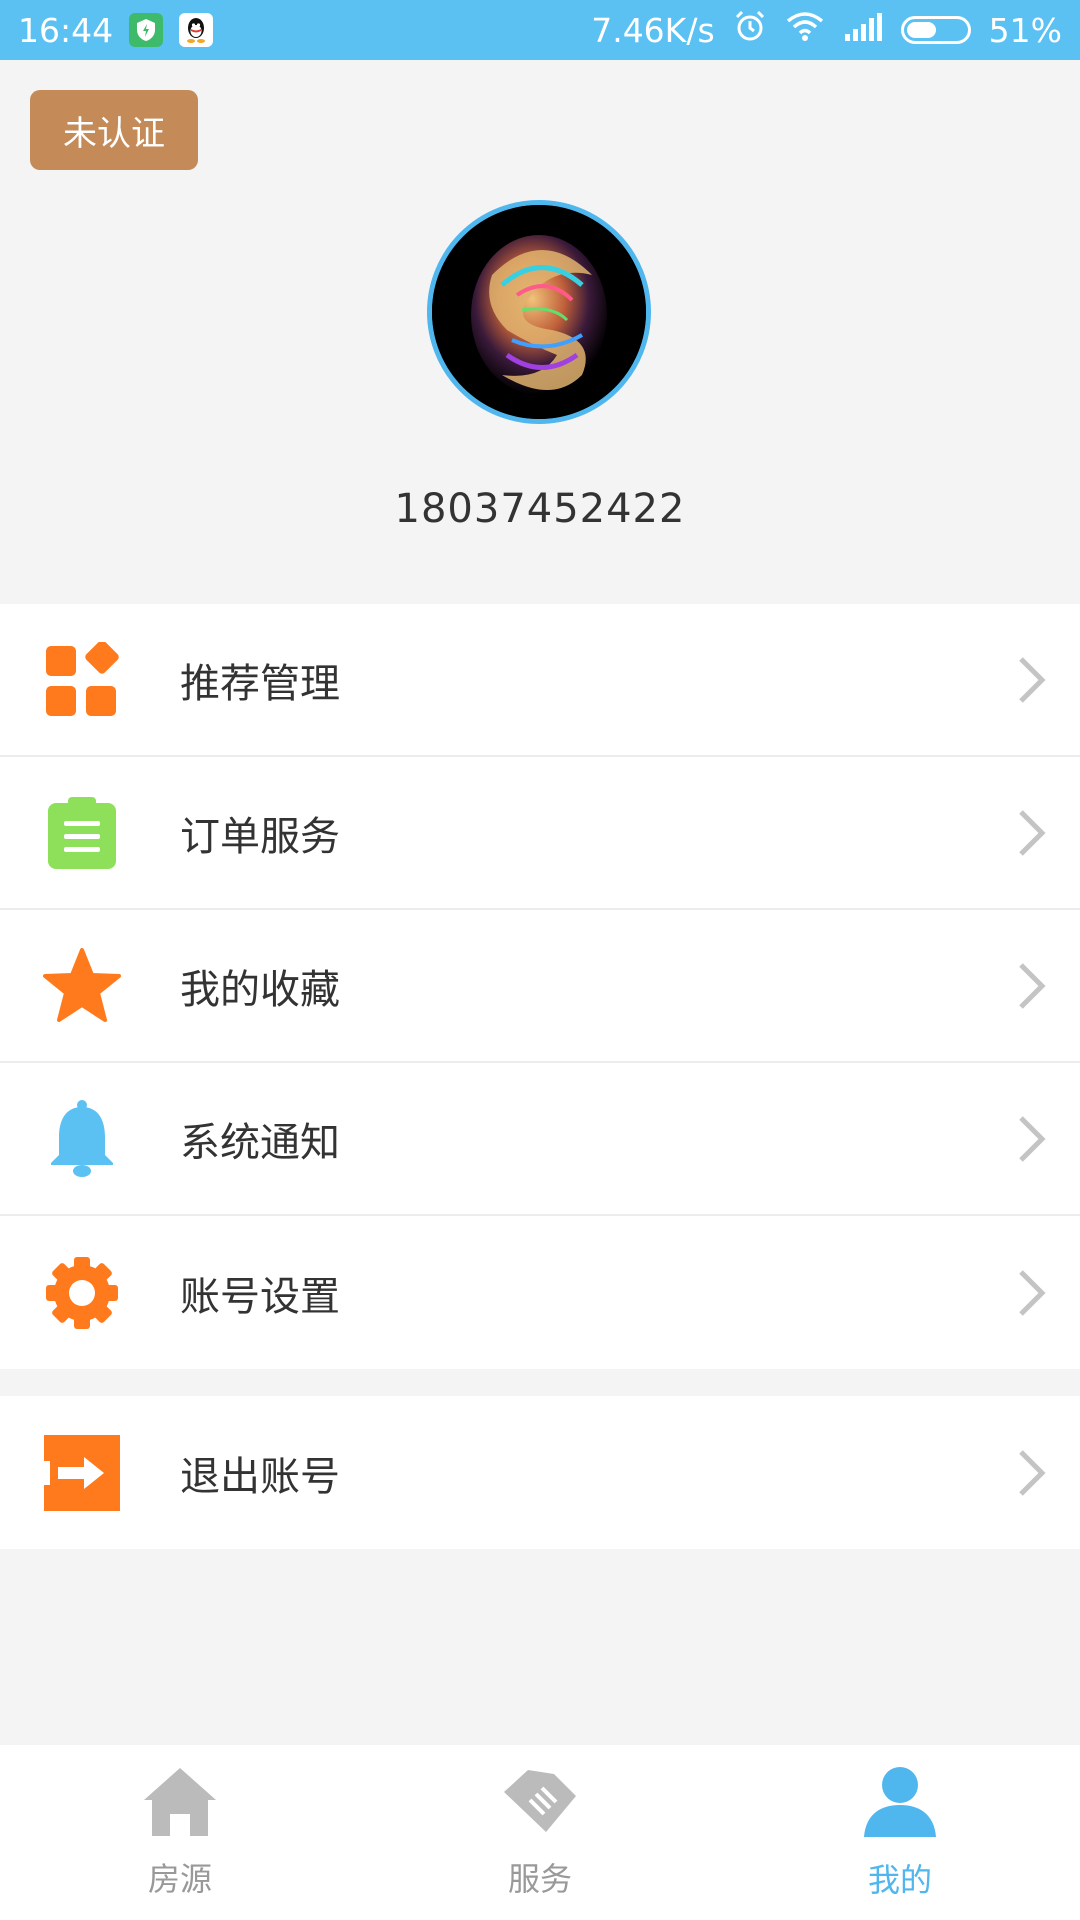  What do you see at coordinates (863, 30) in the screenshot?
I see `signal-icon` at bounding box center [863, 30].